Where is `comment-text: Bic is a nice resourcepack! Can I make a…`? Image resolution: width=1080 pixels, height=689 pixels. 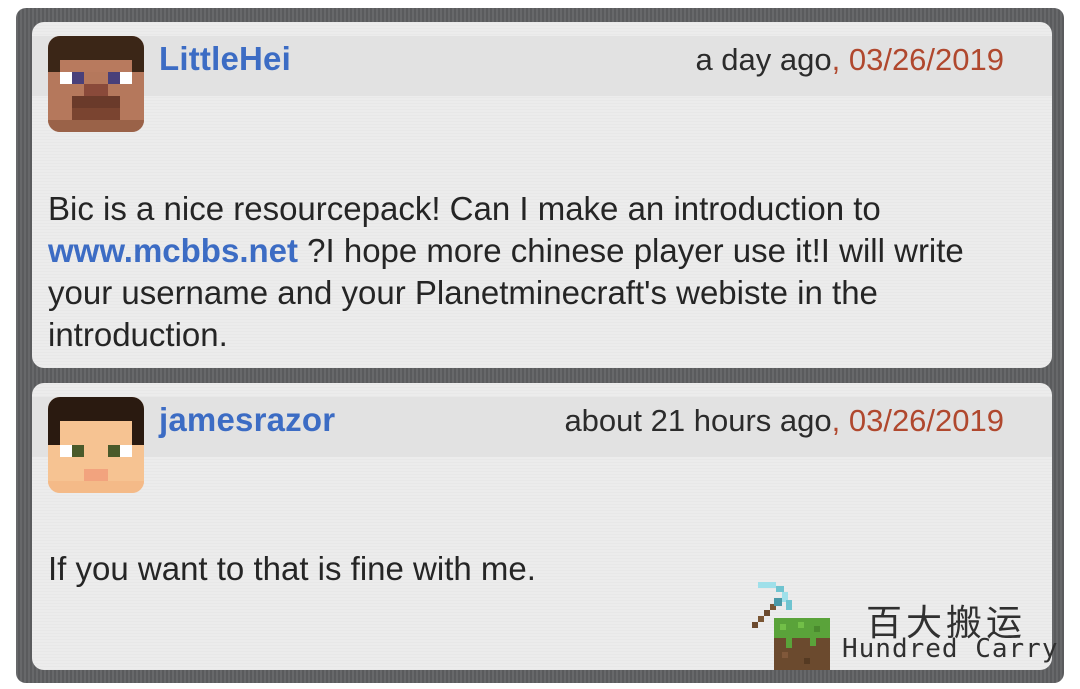 comment-text: Bic is a nice resourcepack! Can I make a… is located at coordinates (464, 208).